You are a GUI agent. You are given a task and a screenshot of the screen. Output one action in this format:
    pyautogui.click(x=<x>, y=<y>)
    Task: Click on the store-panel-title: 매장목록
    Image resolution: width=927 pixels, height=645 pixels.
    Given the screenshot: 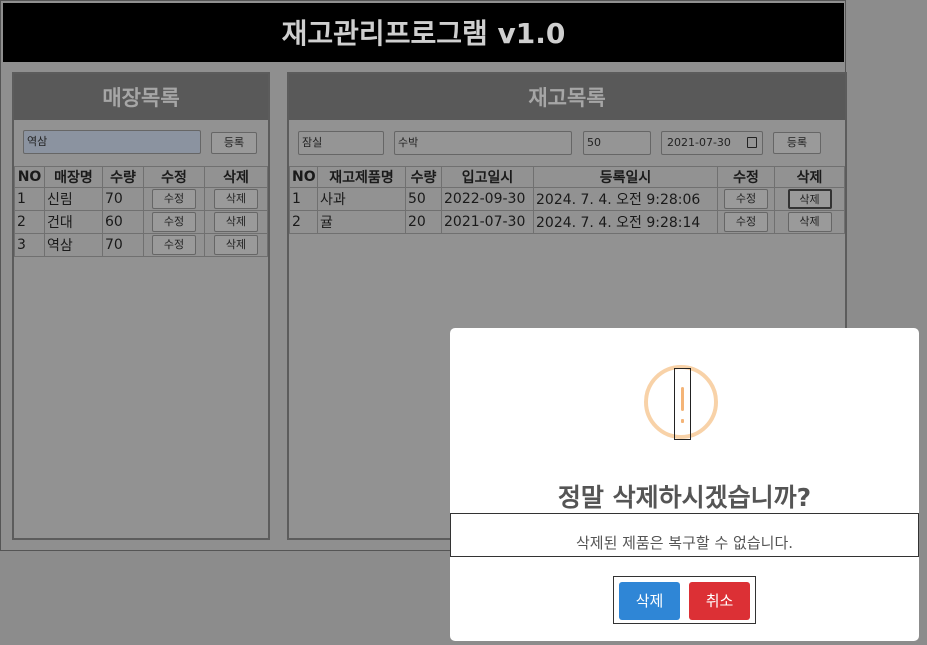 What is the action you would take?
    pyautogui.click(x=141, y=97)
    